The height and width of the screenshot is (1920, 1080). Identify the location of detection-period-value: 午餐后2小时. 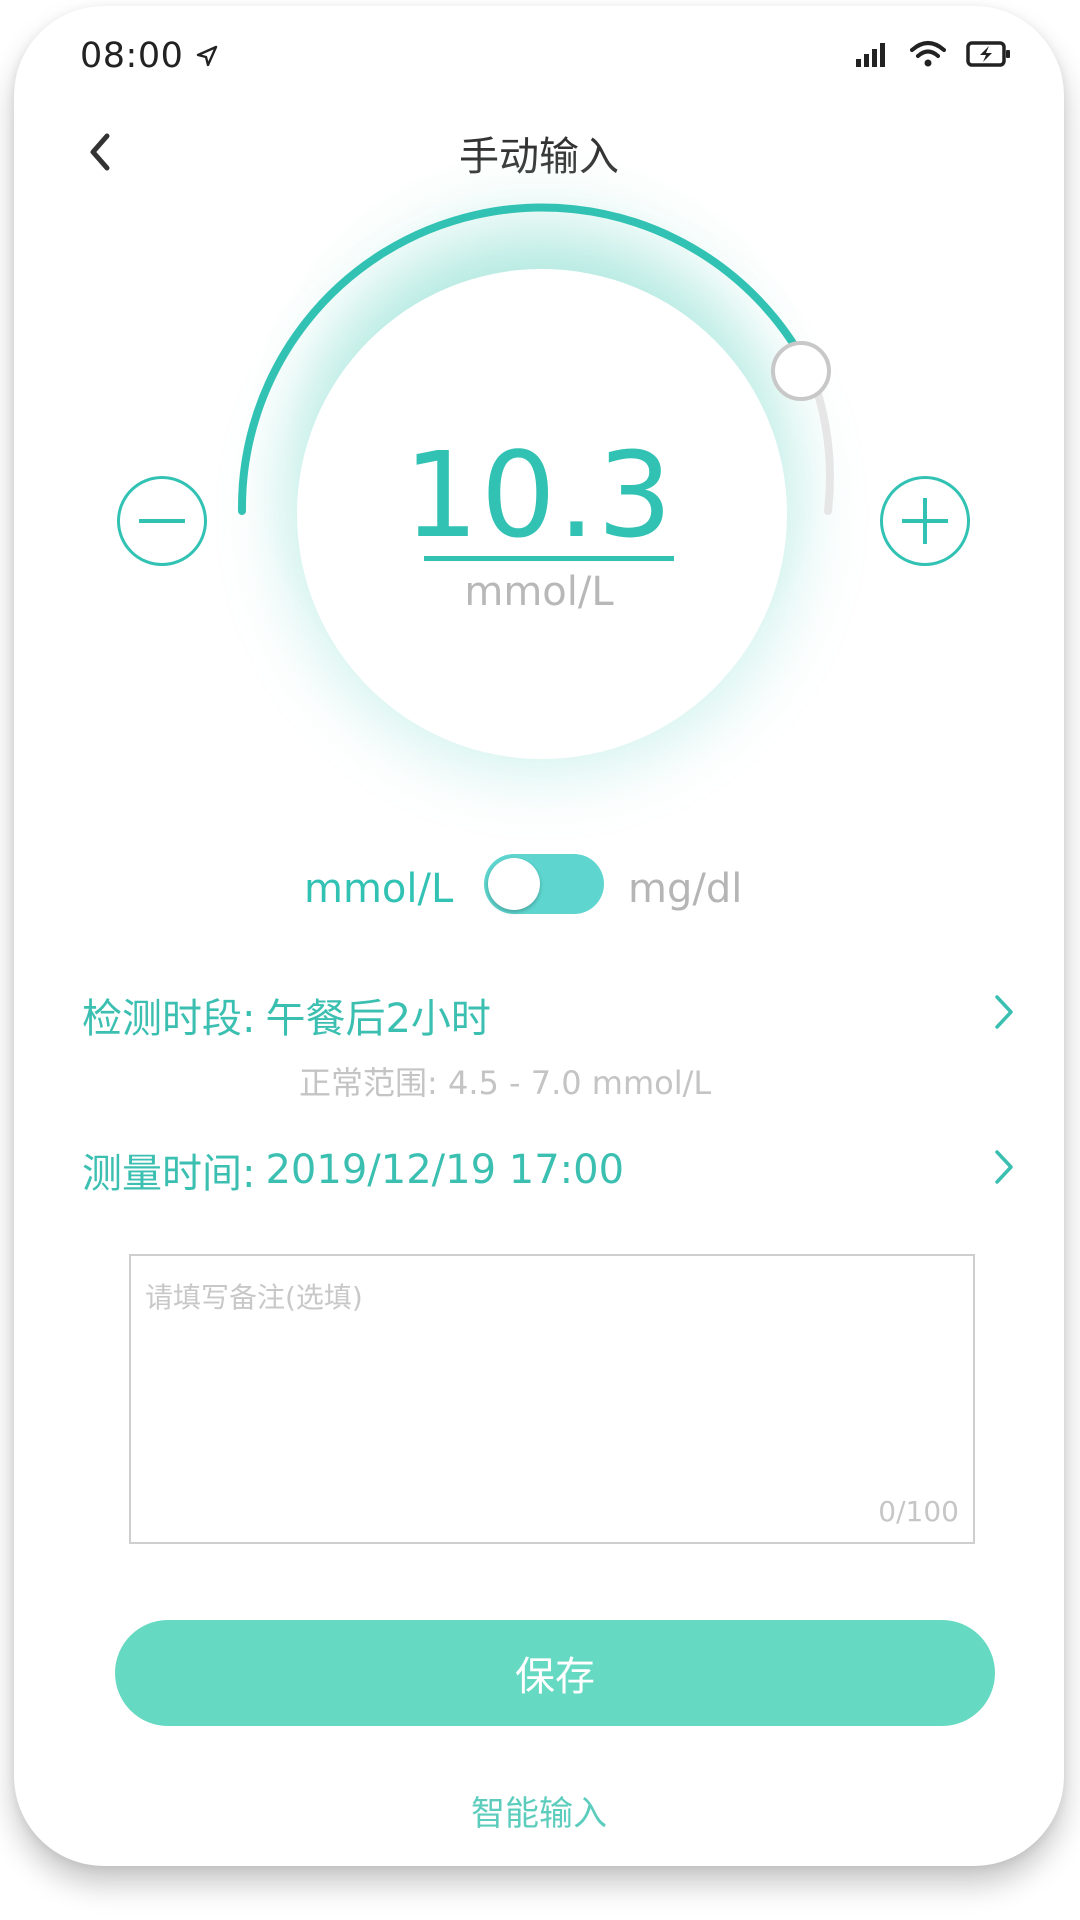
(378, 1019).